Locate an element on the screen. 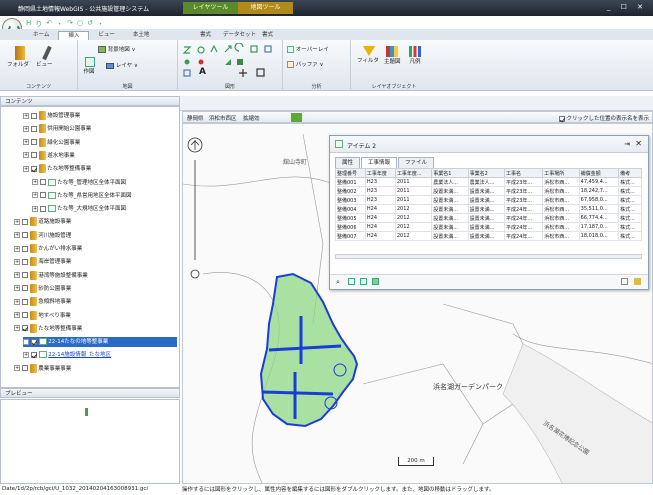 Image resolution: width=653 pixels, height=495 pixels. text-tool-button: A is located at coordinates (202, 72).